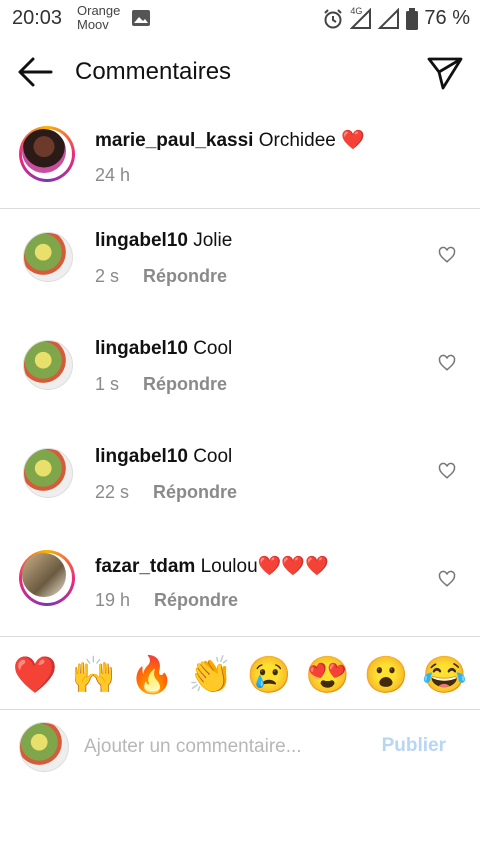 This screenshot has width=480, height=854. What do you see at coordinates (240, 72) in the screenshot?
I see `header: Commentaires` at bounding box center [240, 72].